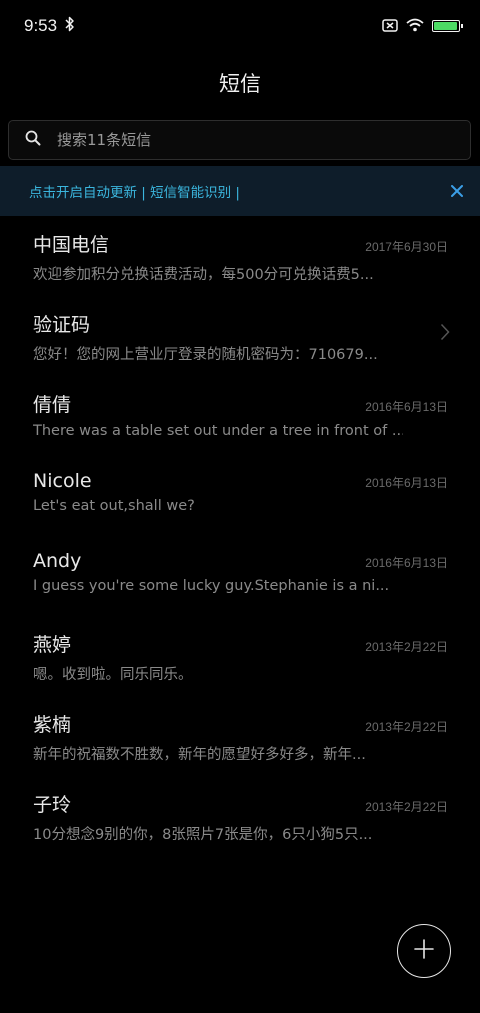  Describe the element at coordinates (52, 645) in the screenshot. I see `message-sender: 燕婷` at that location.